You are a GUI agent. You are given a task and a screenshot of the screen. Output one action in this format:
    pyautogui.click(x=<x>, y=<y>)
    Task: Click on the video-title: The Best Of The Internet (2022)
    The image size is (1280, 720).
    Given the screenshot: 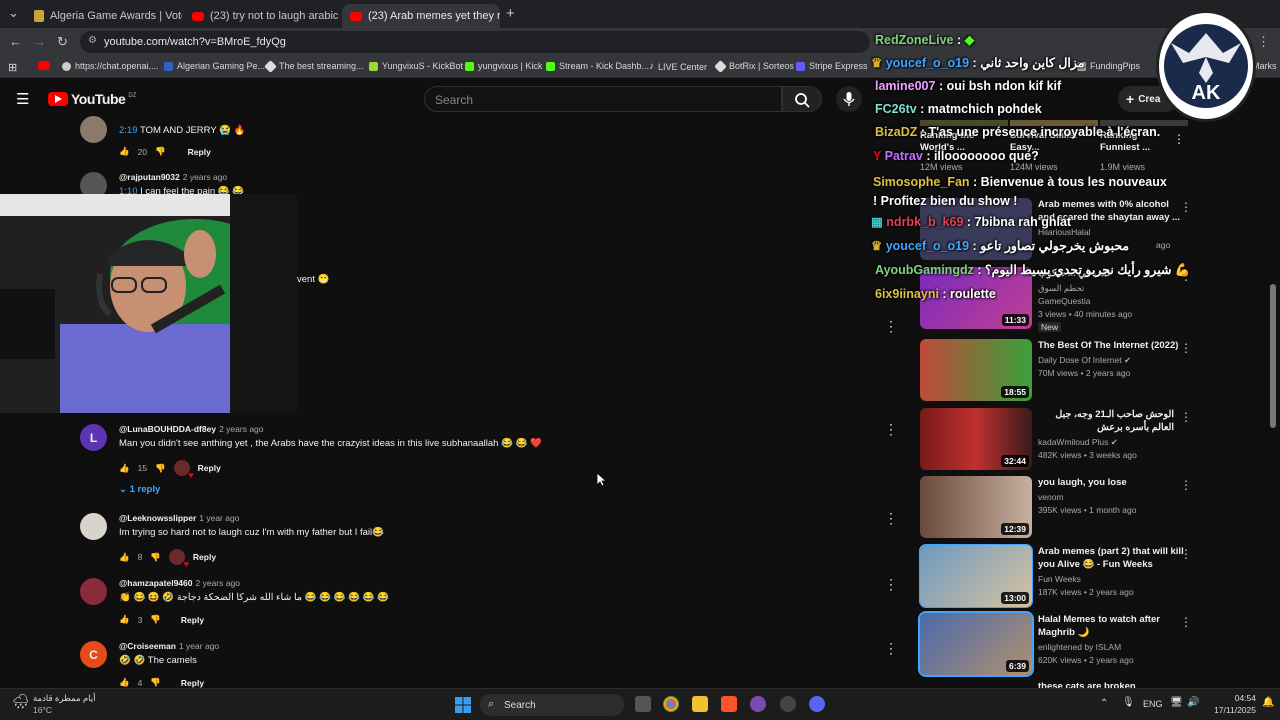 What is the action you would take?
    pyautogui.click(x=1111, y=345)
    